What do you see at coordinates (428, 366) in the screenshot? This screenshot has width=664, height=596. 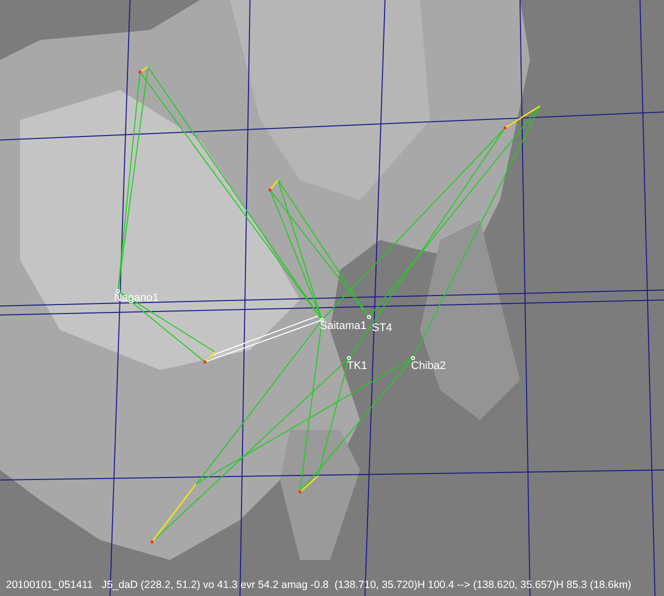 I see `station-label: Chiba2` at bounding box center [428, 366].